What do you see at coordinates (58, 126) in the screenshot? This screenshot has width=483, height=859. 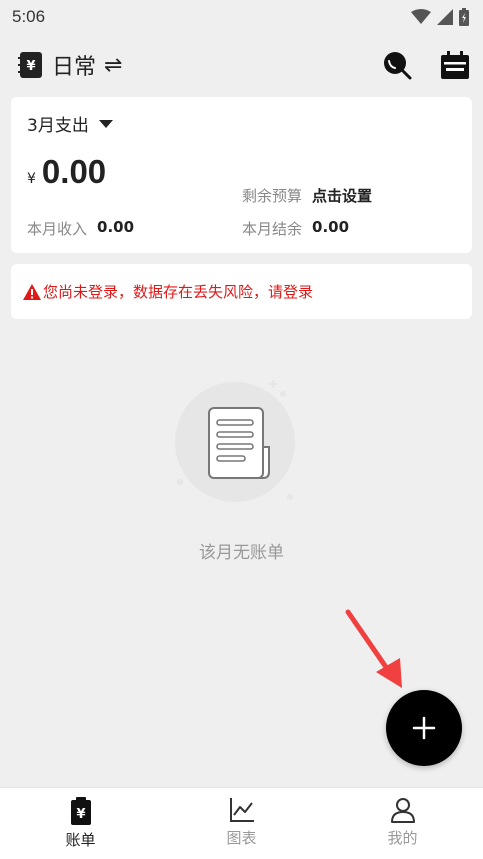 I see `month-label: 3月支出` at bounding box center [58, 126].